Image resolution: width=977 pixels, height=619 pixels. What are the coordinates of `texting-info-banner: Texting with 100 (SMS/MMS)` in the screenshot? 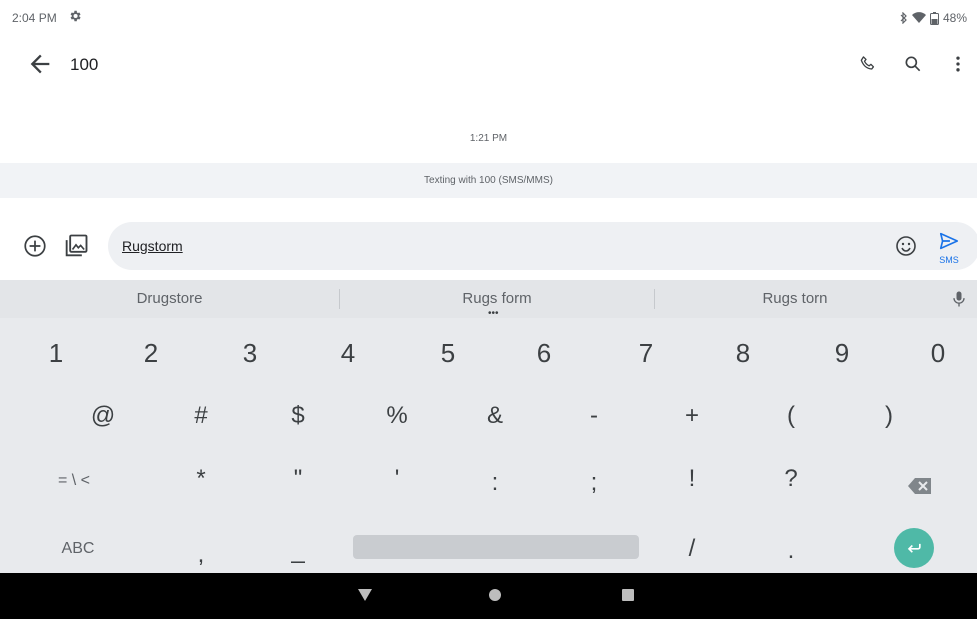 It's located at (488, 180).